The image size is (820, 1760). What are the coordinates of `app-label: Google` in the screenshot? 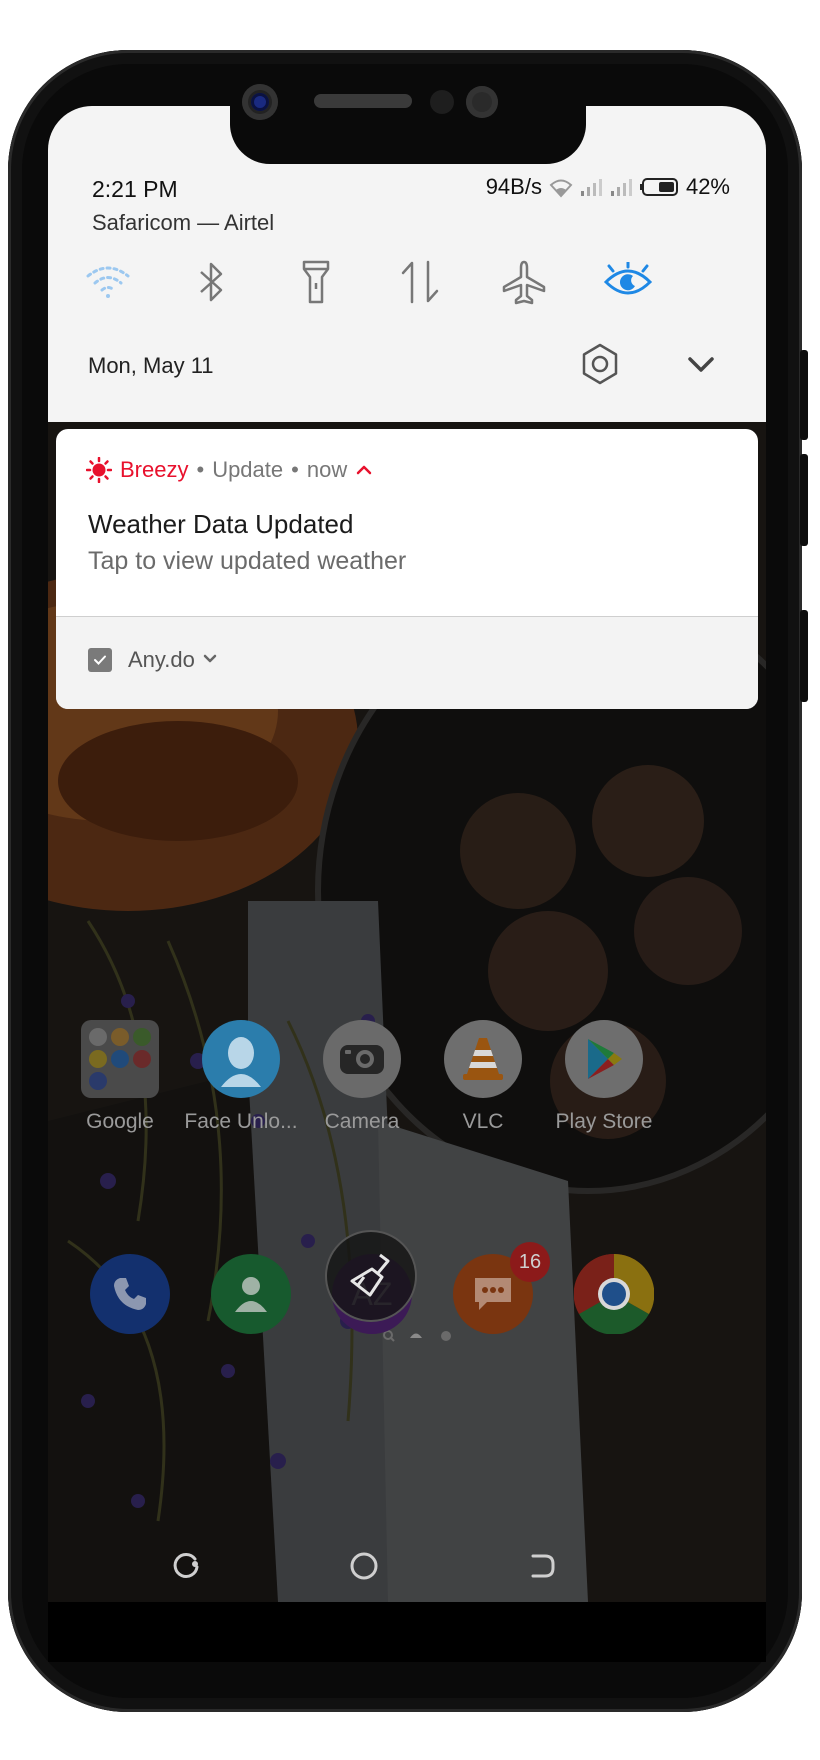 It's located at (120, 1121).